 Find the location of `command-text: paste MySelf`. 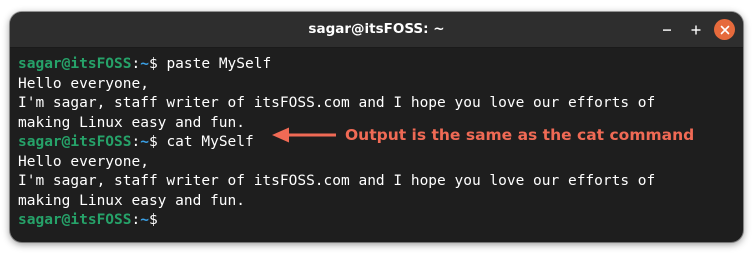

command-text: paste MySelf is located at coordinates (219, 64).